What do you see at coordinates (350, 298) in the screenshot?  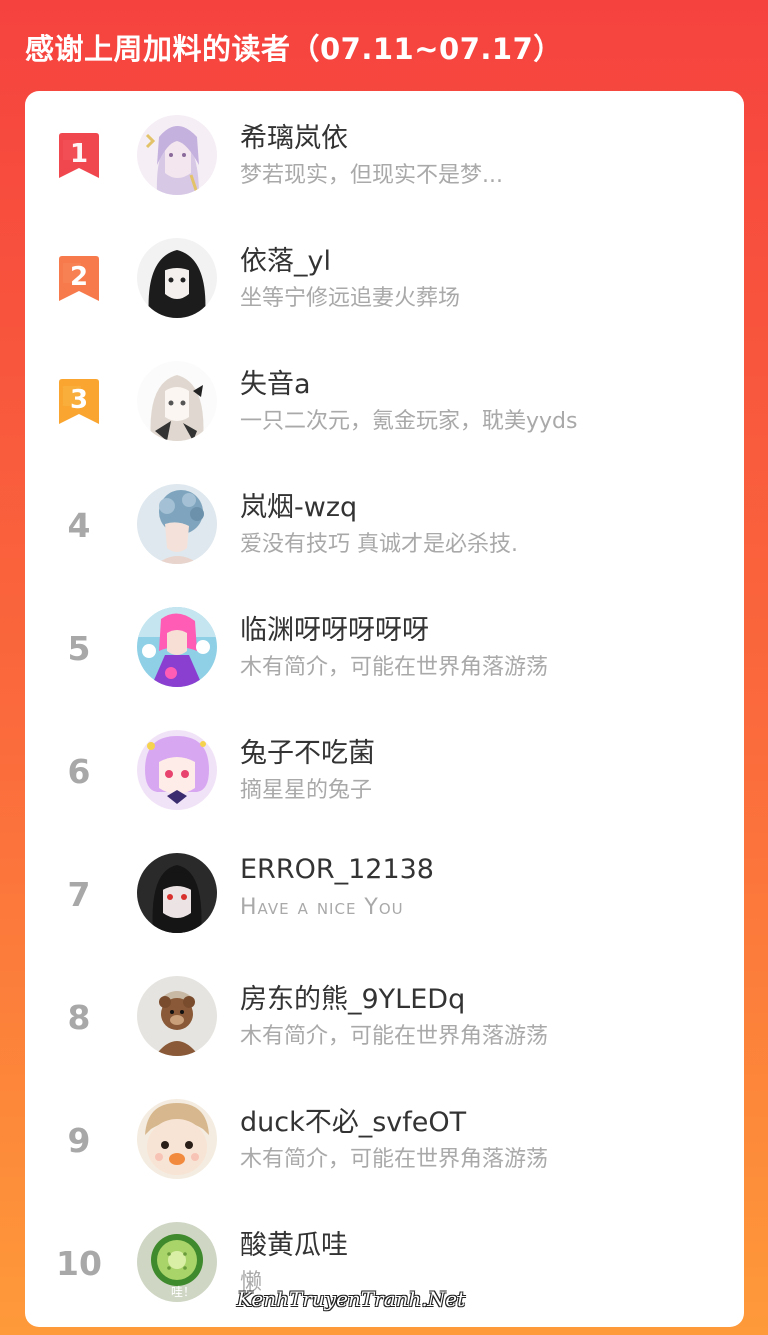 I see `reader-description: 坐等宁修远追妻火葬场` at bounding box center [350, 298].